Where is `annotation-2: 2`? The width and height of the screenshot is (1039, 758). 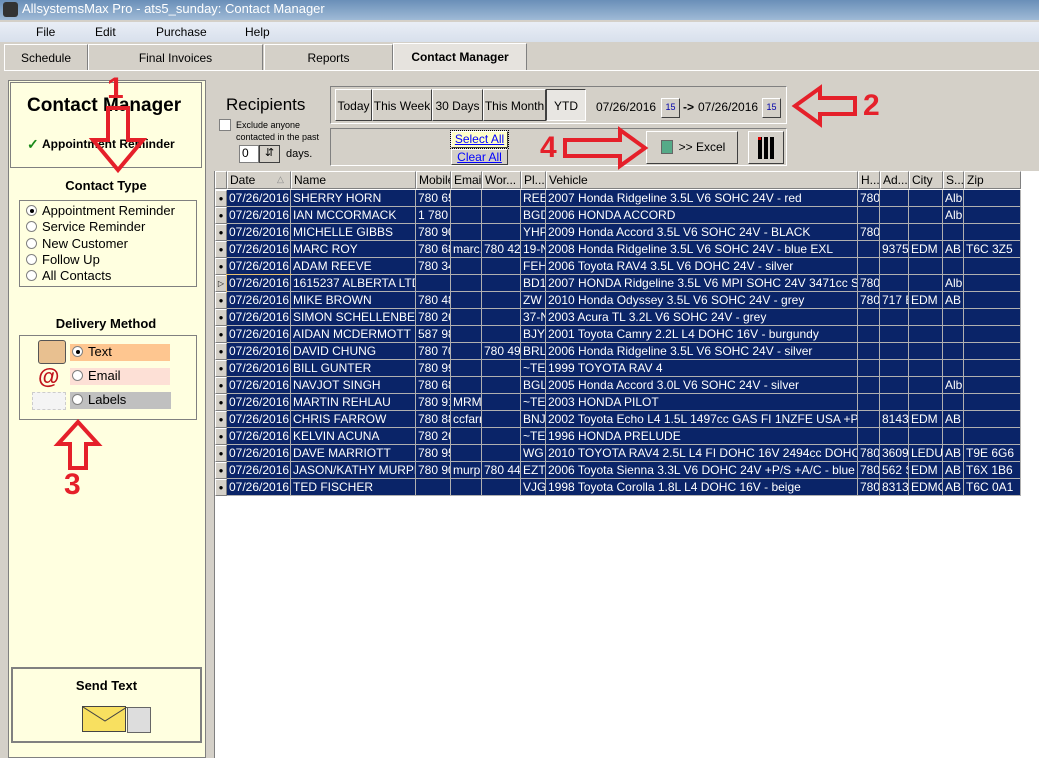
annotation-2: 2 is located at coordinates (871, 105).